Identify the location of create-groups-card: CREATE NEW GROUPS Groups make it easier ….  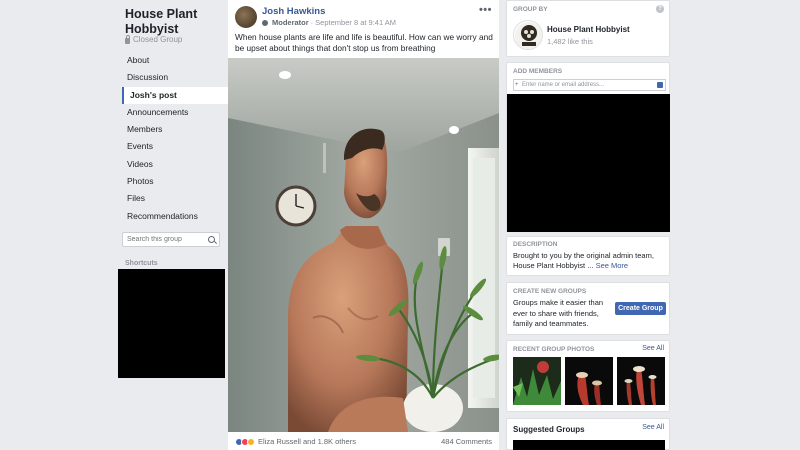
(588, 308).